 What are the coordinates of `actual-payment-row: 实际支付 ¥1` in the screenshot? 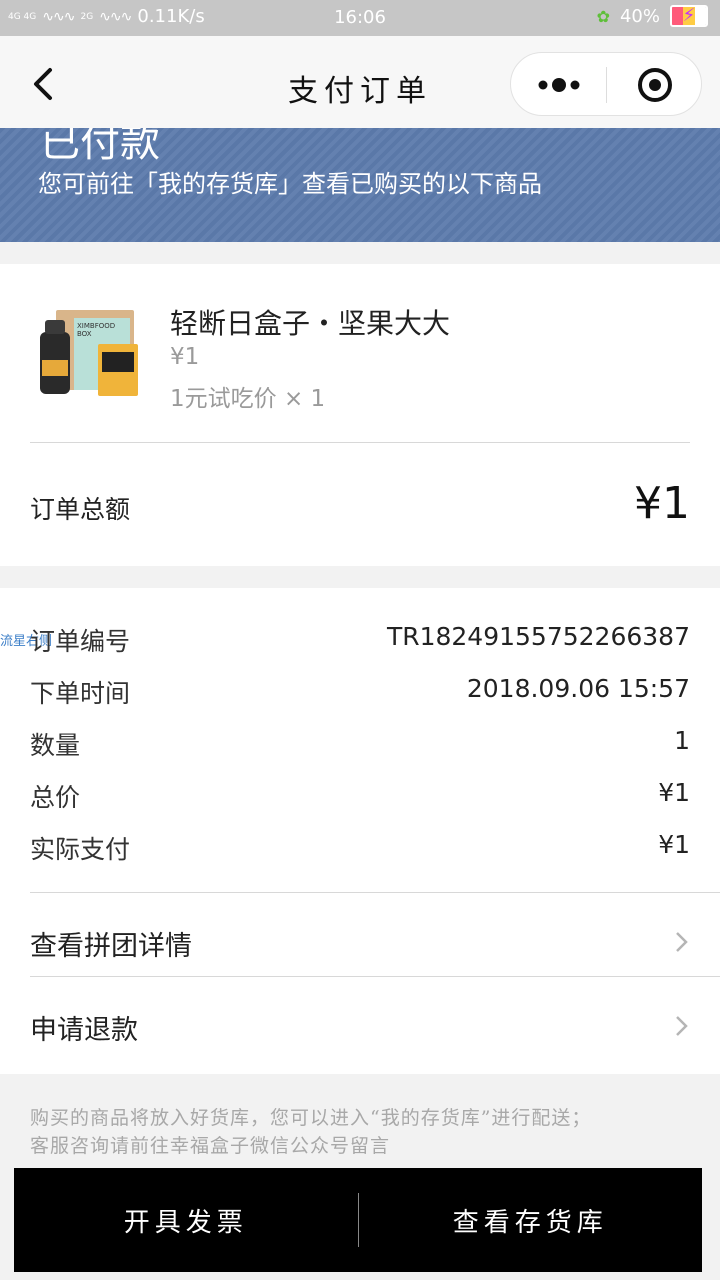 It's located at (360, 848).